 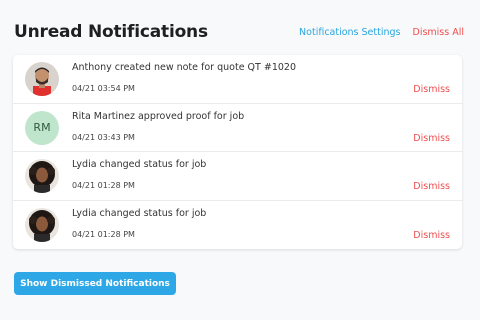 I want to click on dismiss-all-link: Dismiss All, so click(x=439, y=32).